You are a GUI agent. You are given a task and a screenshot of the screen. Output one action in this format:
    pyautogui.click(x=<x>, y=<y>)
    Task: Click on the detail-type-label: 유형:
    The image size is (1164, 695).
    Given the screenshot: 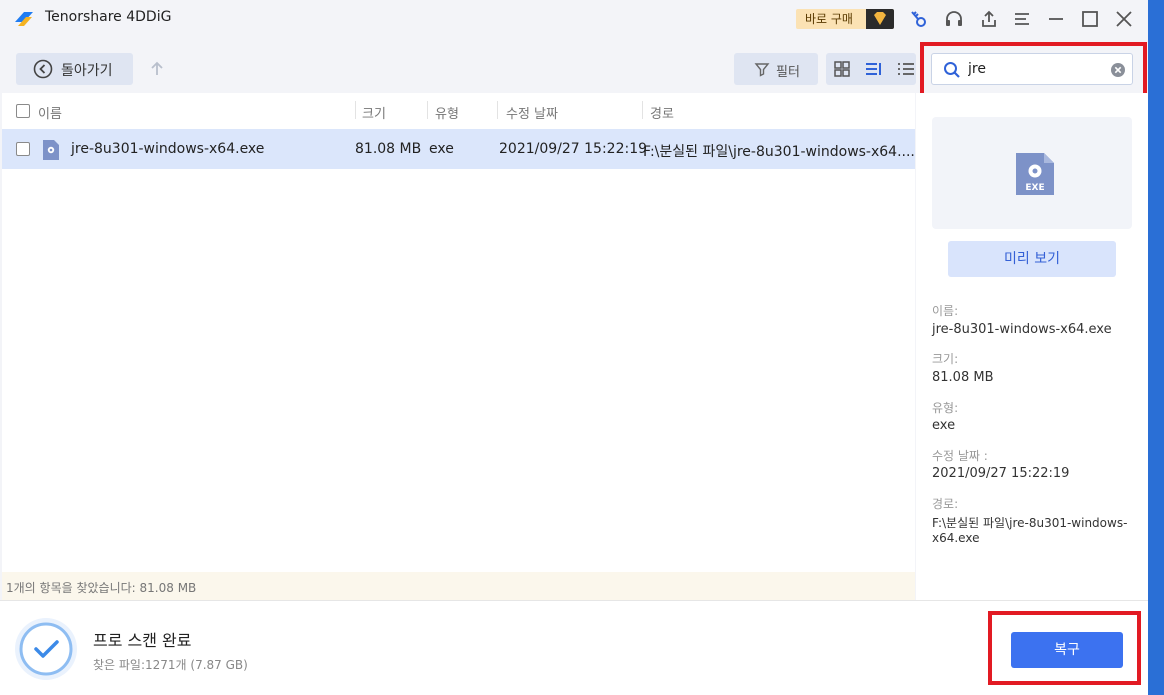 What is the action you would take?
    pyautogui.click(x=945, y=408)
    